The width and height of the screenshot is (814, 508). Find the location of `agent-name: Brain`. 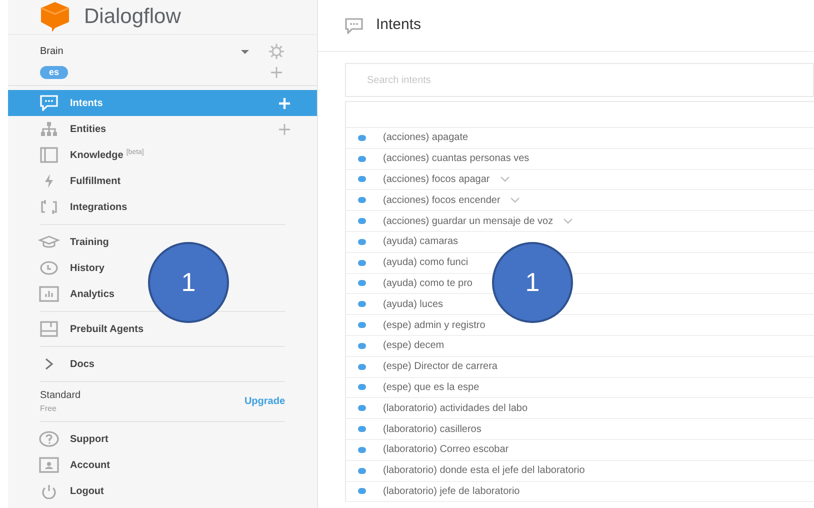

agent-name: Brain is located at coordinates (52, 52).